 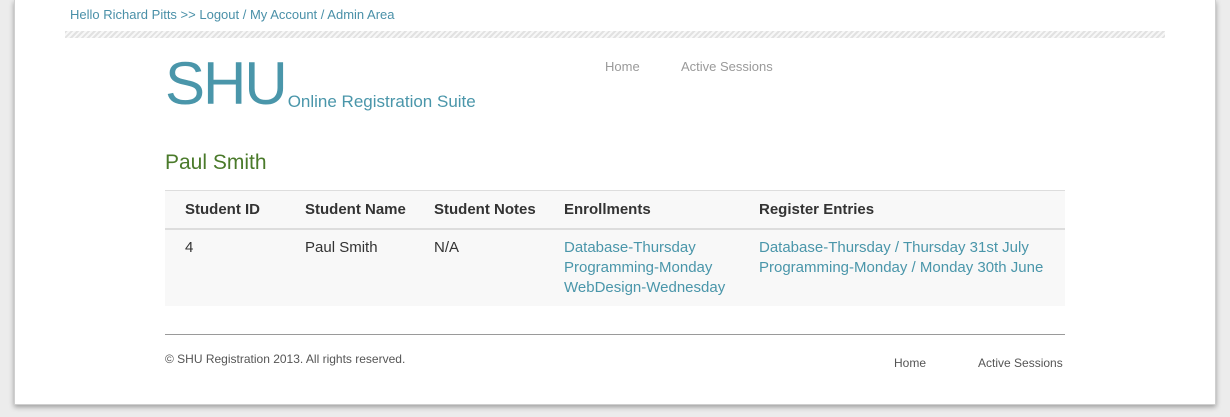 What do you see at coordinates (381, 101) in the screenshot?
I see `logo-tagline: Online Registration Suite` at bounding box center [381, 101].